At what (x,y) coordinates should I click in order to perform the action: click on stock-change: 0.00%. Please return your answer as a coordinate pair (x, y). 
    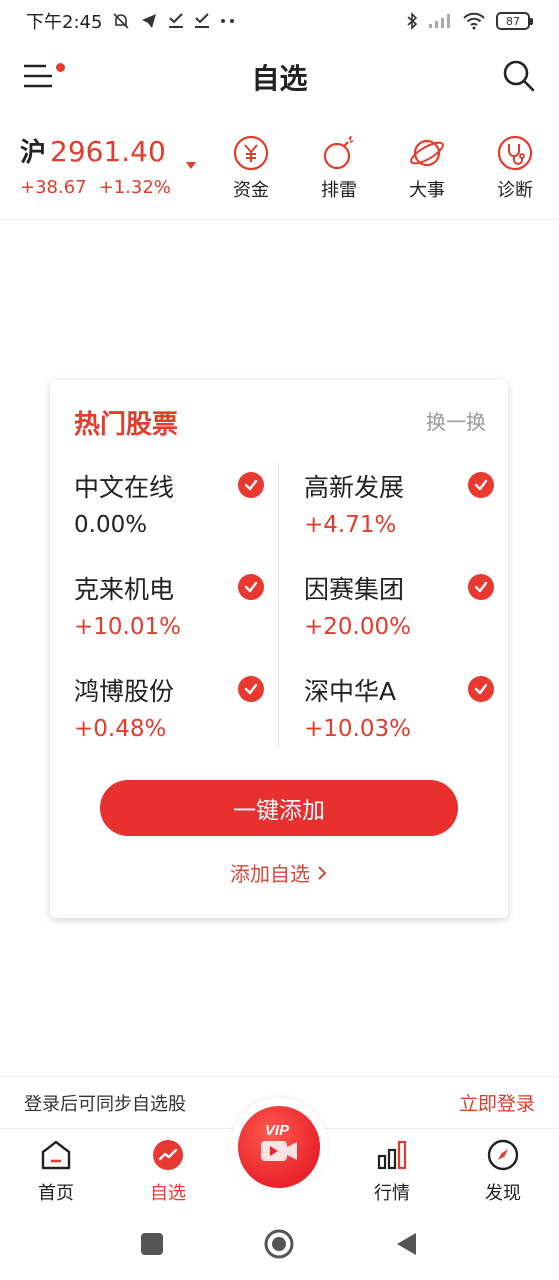
    Looking at the image, I should click on (111, 525).